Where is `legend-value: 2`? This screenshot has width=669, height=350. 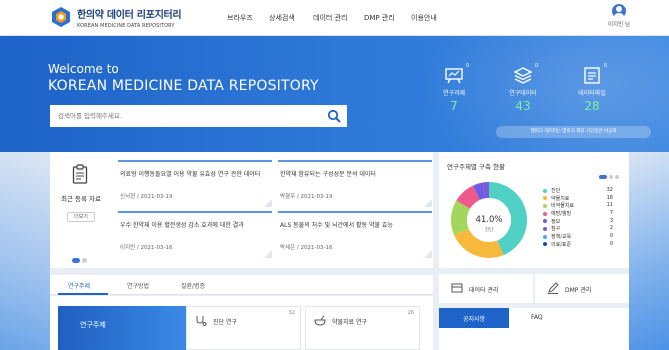
legend-value: 2 is located at coordinates (611, 228).